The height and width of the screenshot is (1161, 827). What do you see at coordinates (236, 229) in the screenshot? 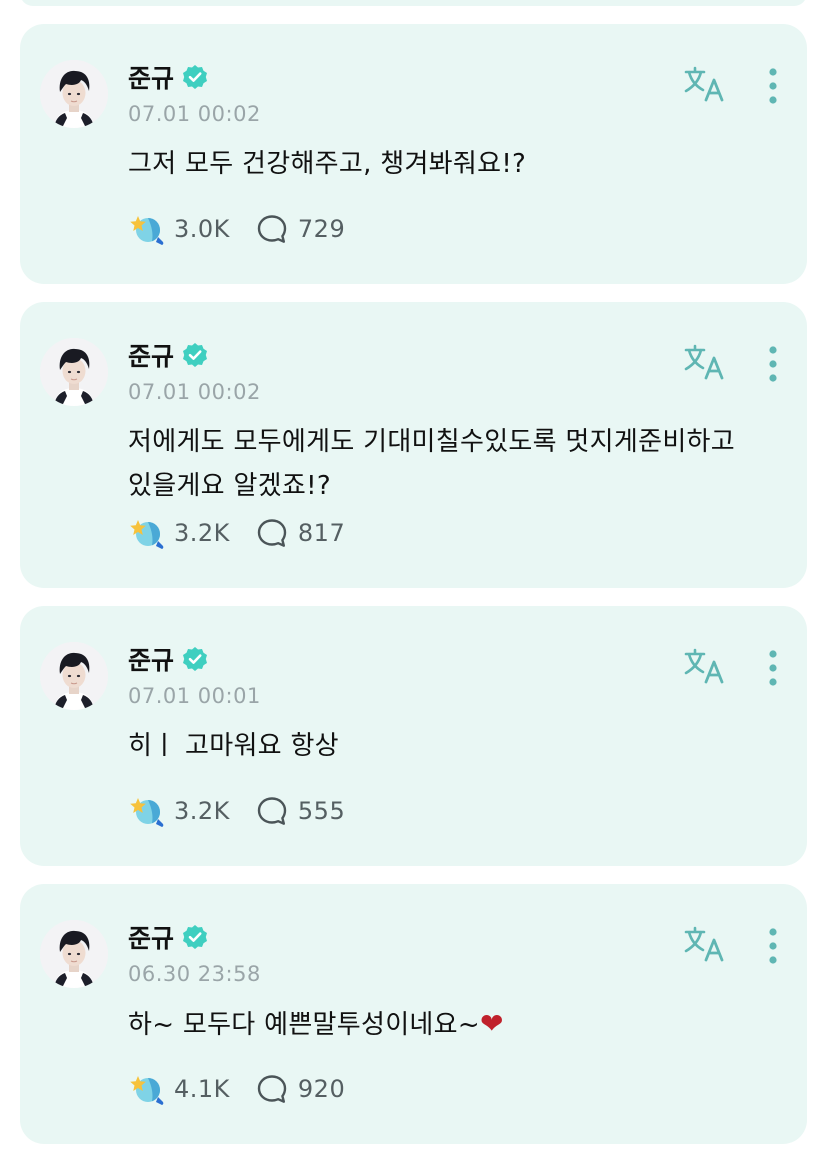
I see `post-stats: 3.0K 729` at bounding box center [236, 229].